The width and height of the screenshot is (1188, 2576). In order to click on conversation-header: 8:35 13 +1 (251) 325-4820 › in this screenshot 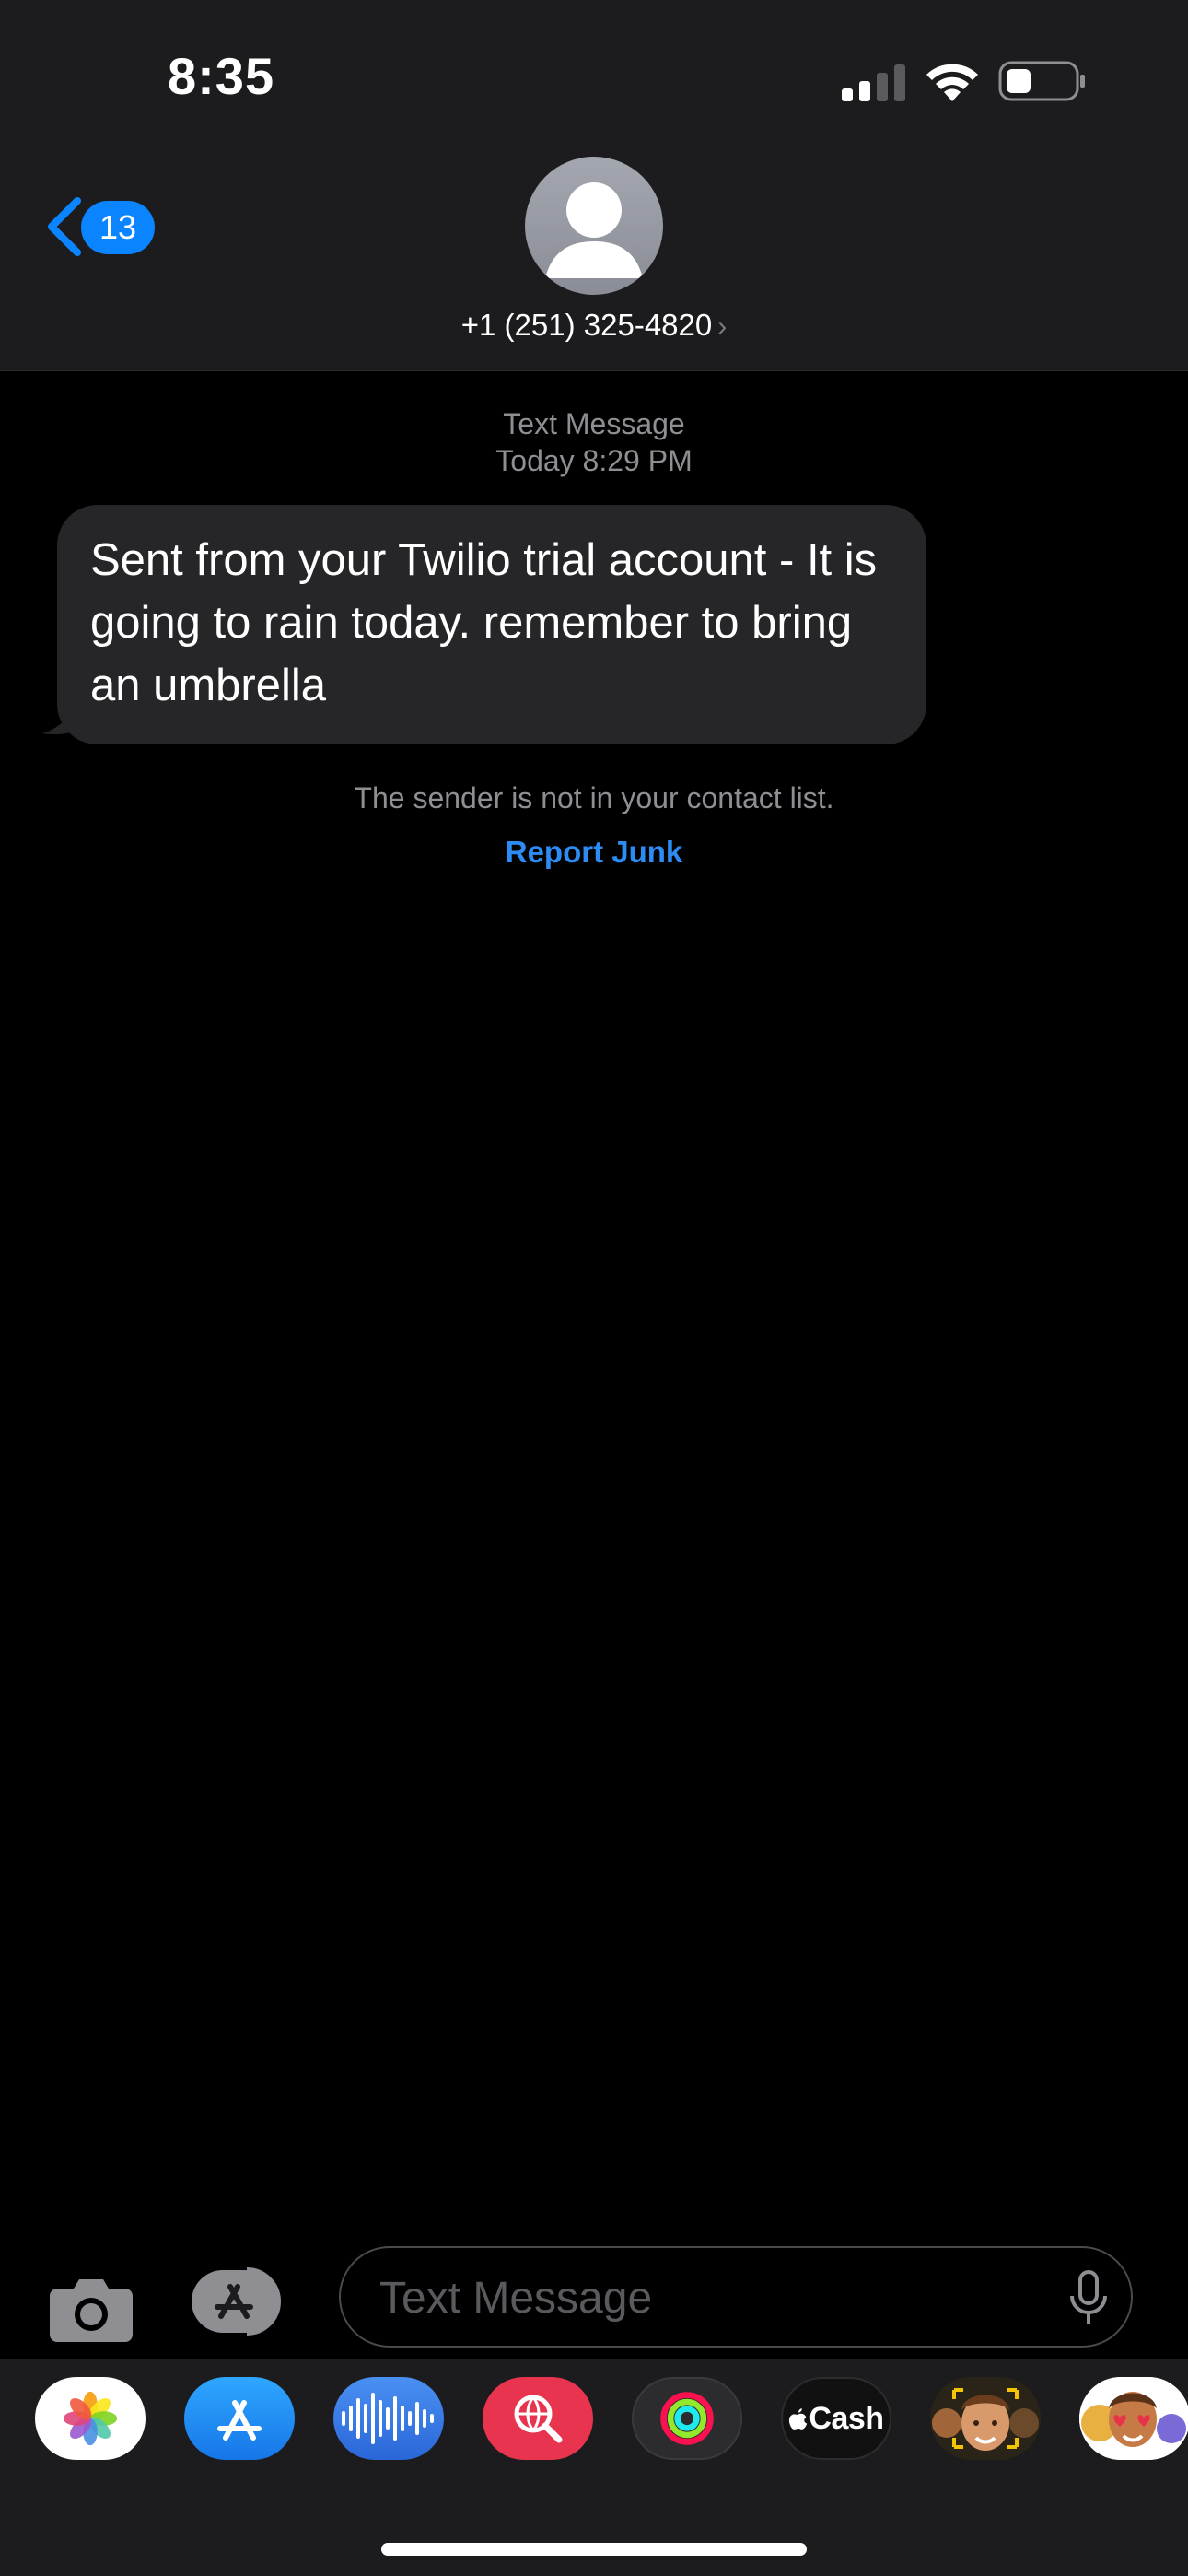, I will do `click(594, 185)`.